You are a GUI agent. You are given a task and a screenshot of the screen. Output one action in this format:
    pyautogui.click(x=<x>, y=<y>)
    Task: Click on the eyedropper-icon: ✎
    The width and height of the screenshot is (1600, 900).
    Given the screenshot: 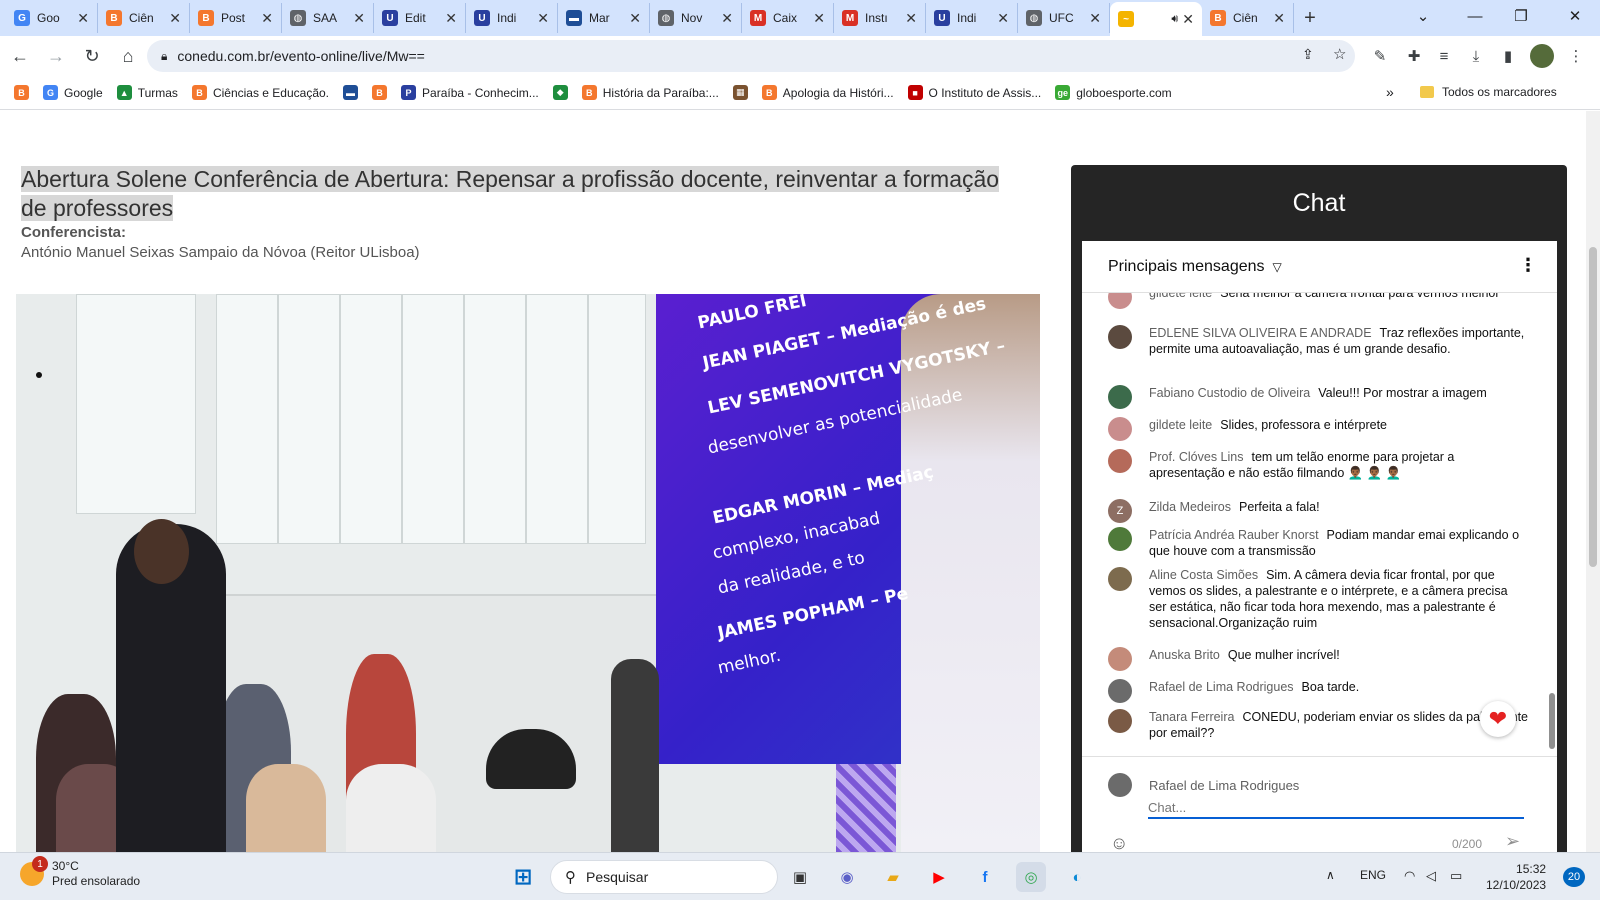 What is the action you would take?
    pyautogui.click(x=1380, y=56)
    